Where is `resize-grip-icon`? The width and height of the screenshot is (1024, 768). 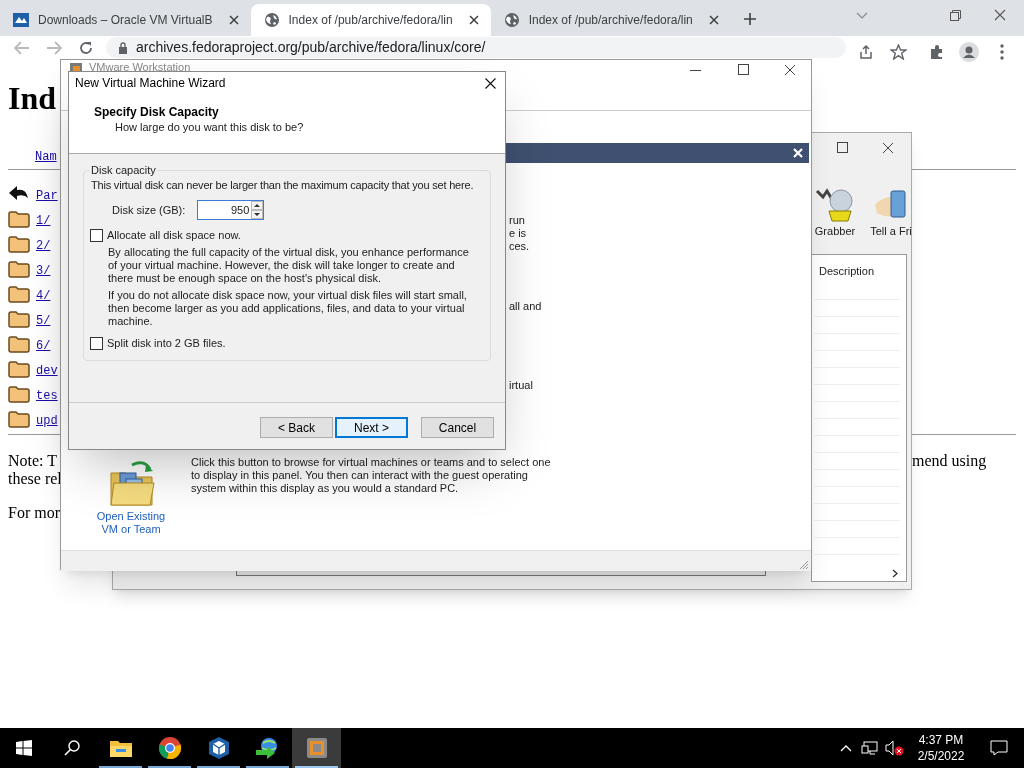
resize-grip-icon is located at coordinates (804, 565).